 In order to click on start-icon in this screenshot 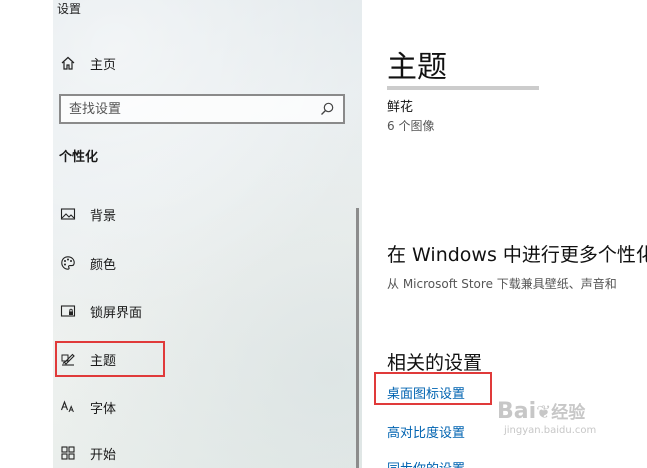, I will do `click(68, 453)`.